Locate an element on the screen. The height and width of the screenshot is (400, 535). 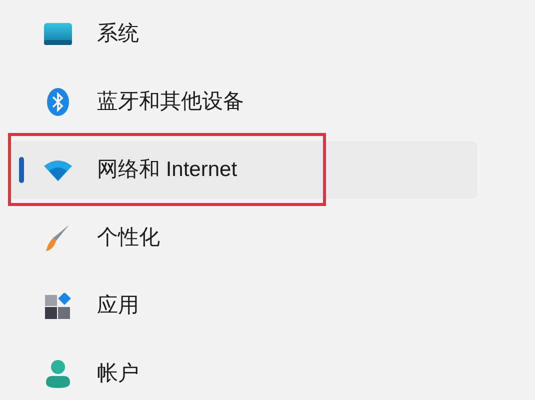
sidebar-item: 系统 is located at coordinates (243, 34).